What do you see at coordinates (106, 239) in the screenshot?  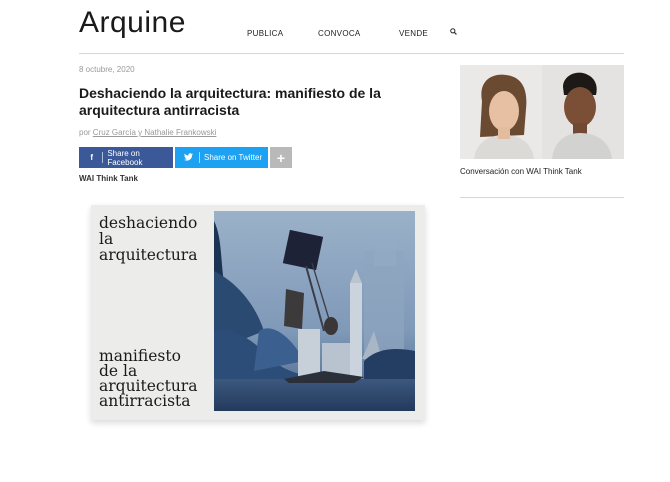 I see `cover-line: la` at bounding box center [106, 239].